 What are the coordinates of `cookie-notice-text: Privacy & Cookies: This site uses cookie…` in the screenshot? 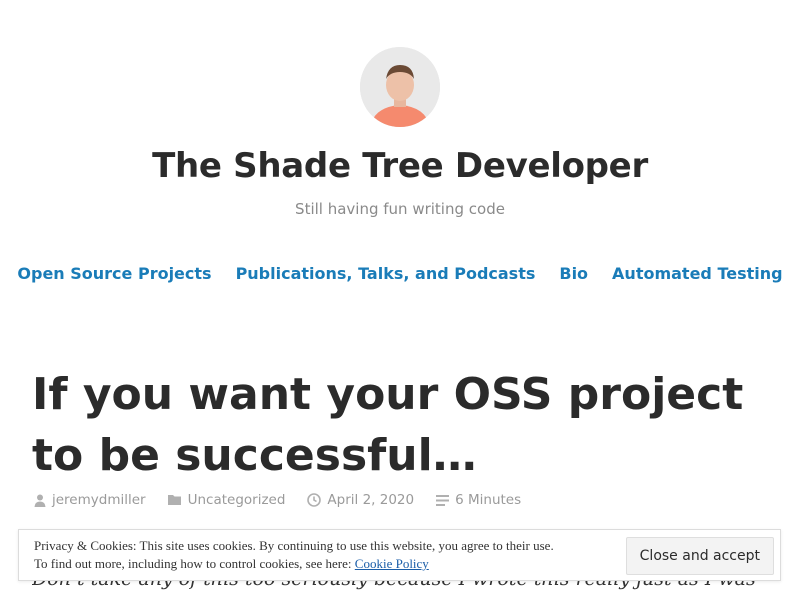 It's located at (334, 555).